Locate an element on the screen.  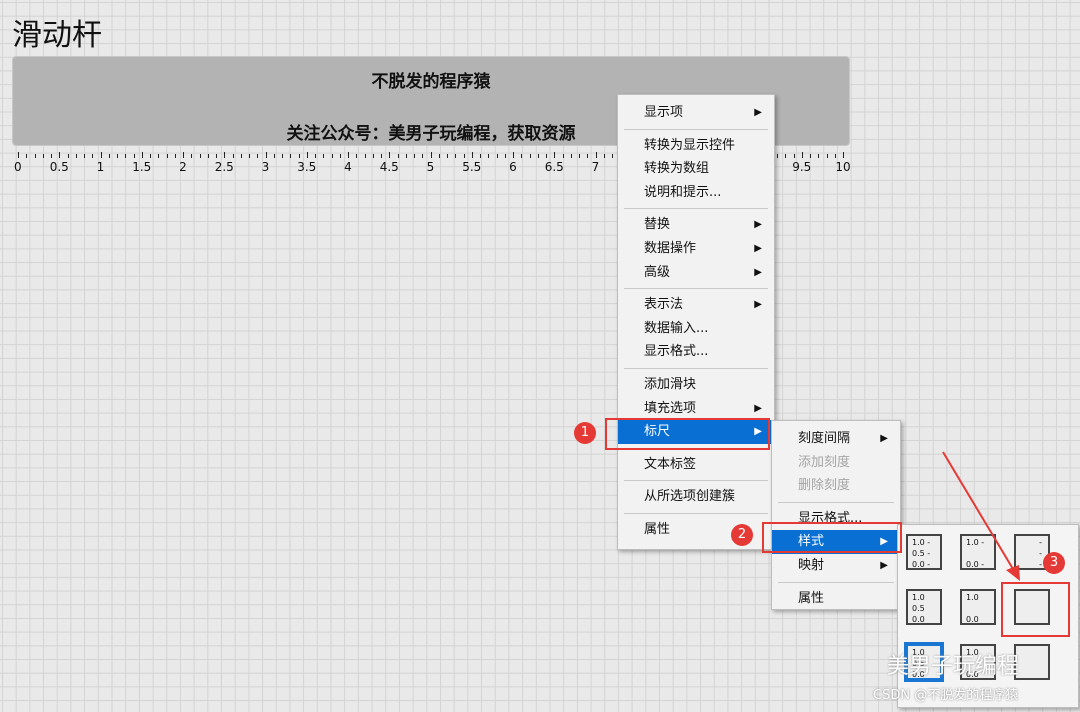
watermark-sub: CSDN @不脱发的程序猿 is located at coordinates (946, 695).